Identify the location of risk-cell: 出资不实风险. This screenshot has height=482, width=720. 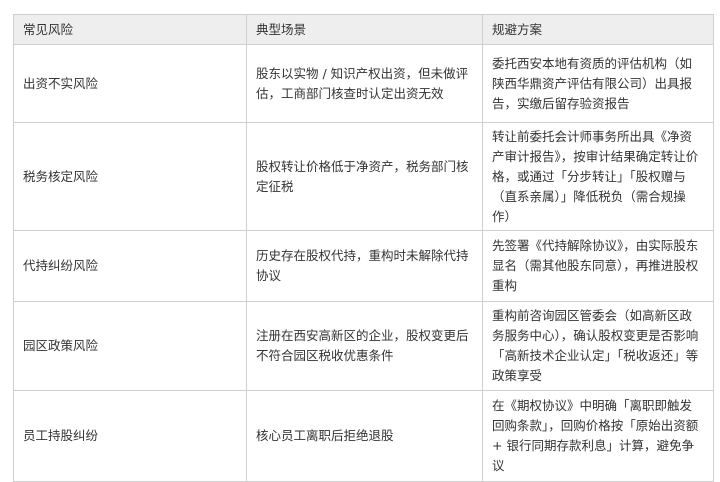
(130, 83).